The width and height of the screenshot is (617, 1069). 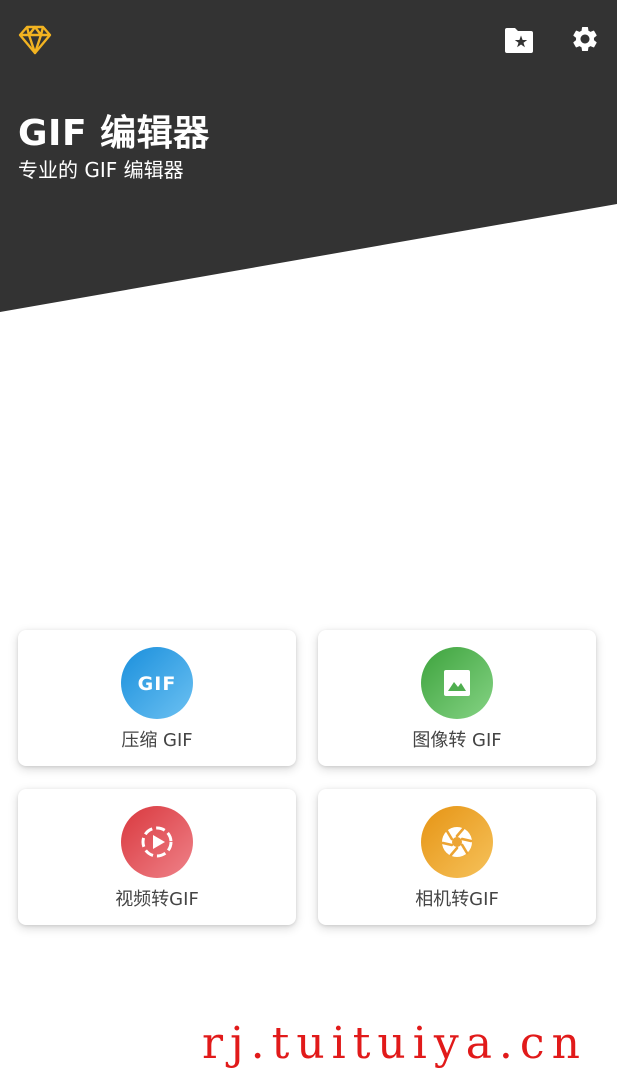 I want to click on gear-icon, so click(x=585, y=39).